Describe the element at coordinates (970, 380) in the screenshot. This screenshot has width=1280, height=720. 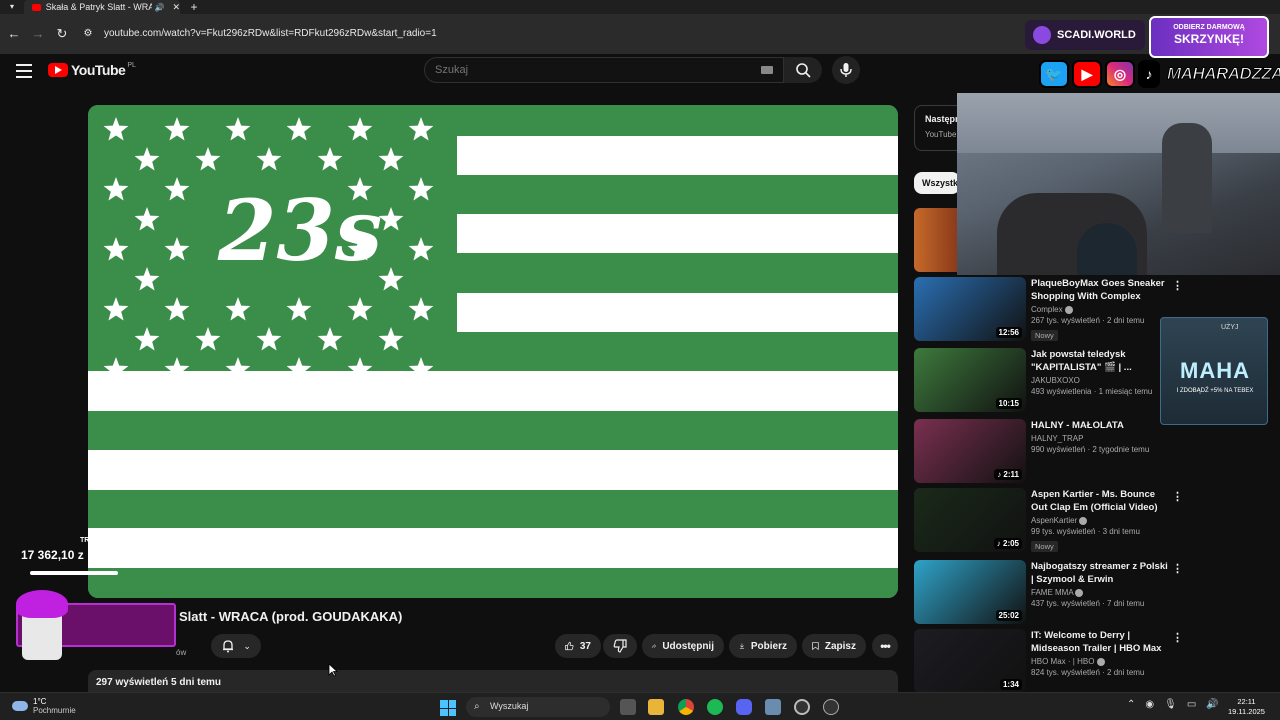
I see `video-thumbnail: 10:15` at that location.